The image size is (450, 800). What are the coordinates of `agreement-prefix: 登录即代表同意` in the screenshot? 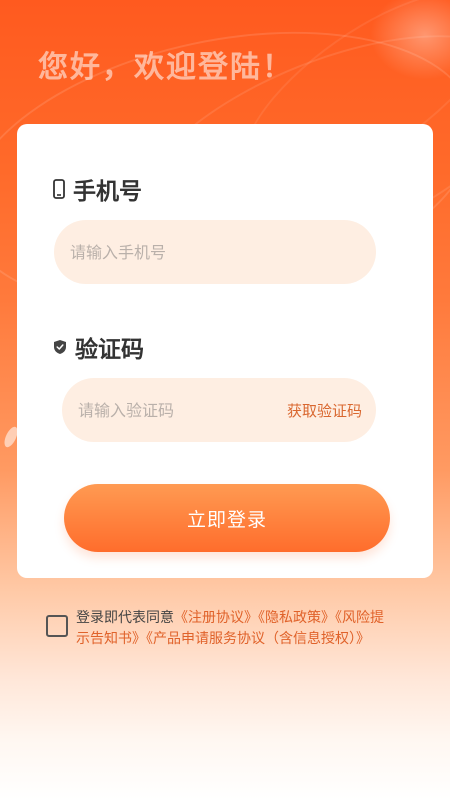 It's located at (125, 618).